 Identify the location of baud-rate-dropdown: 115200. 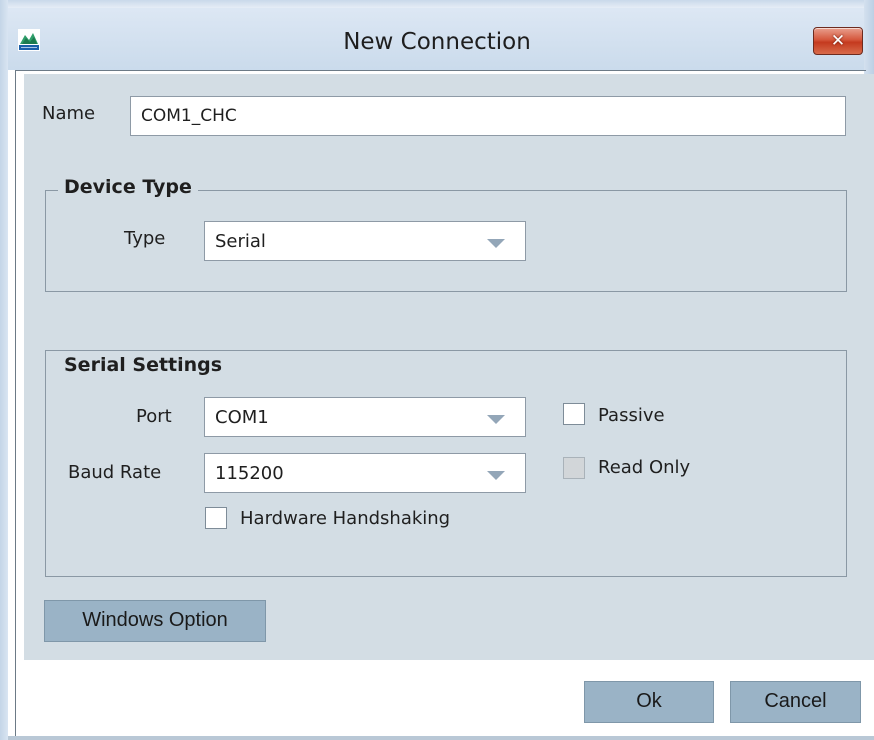
(365, 473).